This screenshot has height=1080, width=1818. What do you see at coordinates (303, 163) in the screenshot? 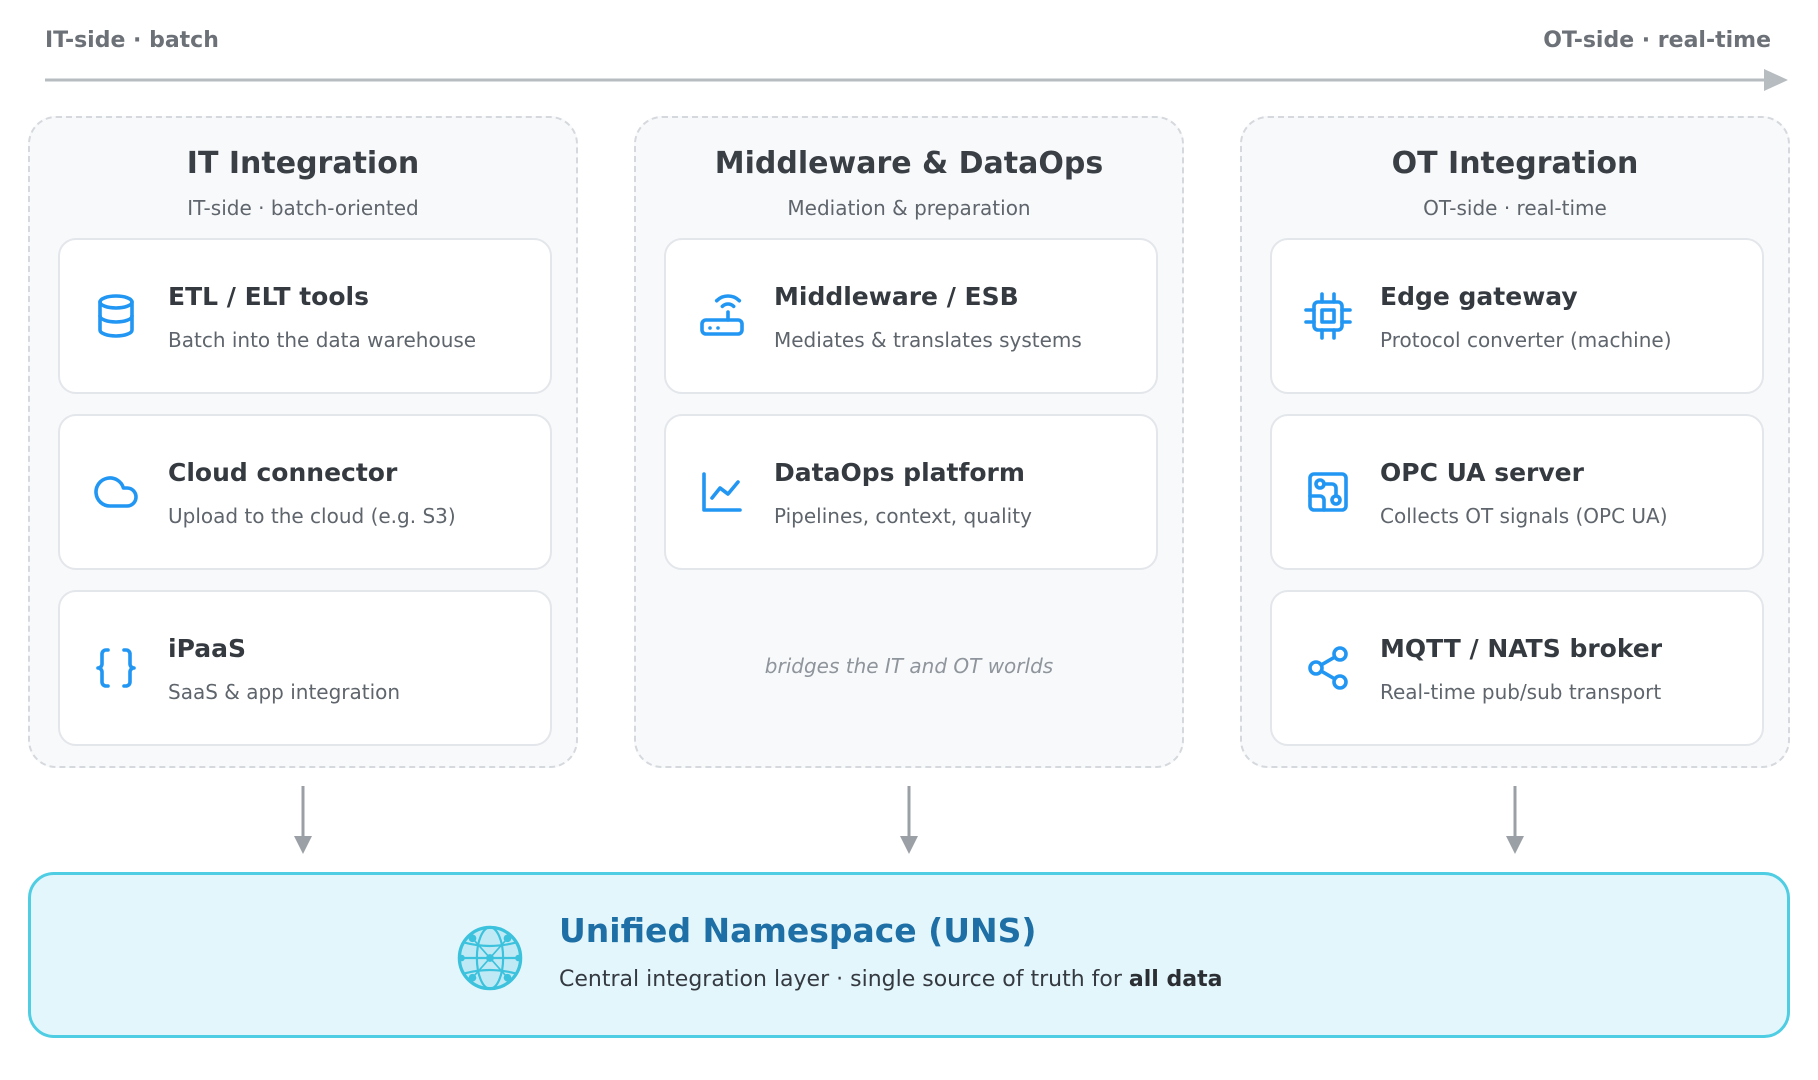
I see `column-title: IT Integration` at bounding box center [303, 163].